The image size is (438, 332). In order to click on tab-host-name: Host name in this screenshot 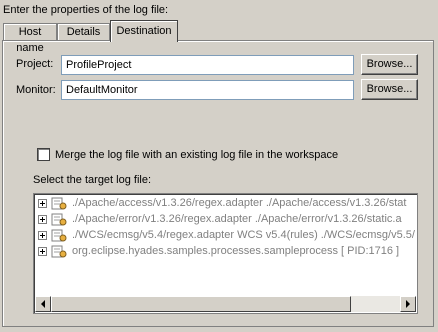, I will do `click(30, 38)`.